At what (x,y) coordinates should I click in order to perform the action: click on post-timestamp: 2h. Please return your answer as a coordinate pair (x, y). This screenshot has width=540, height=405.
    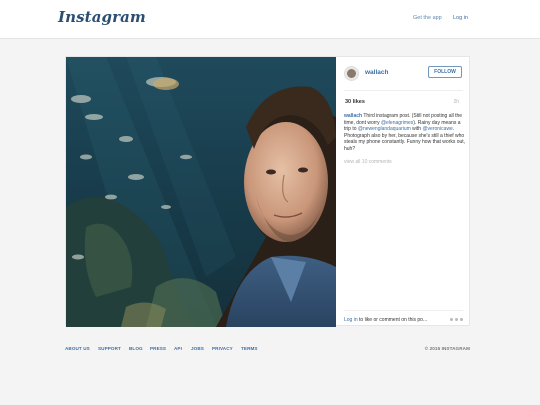
    Looking at the image, I should click on (456, 102).